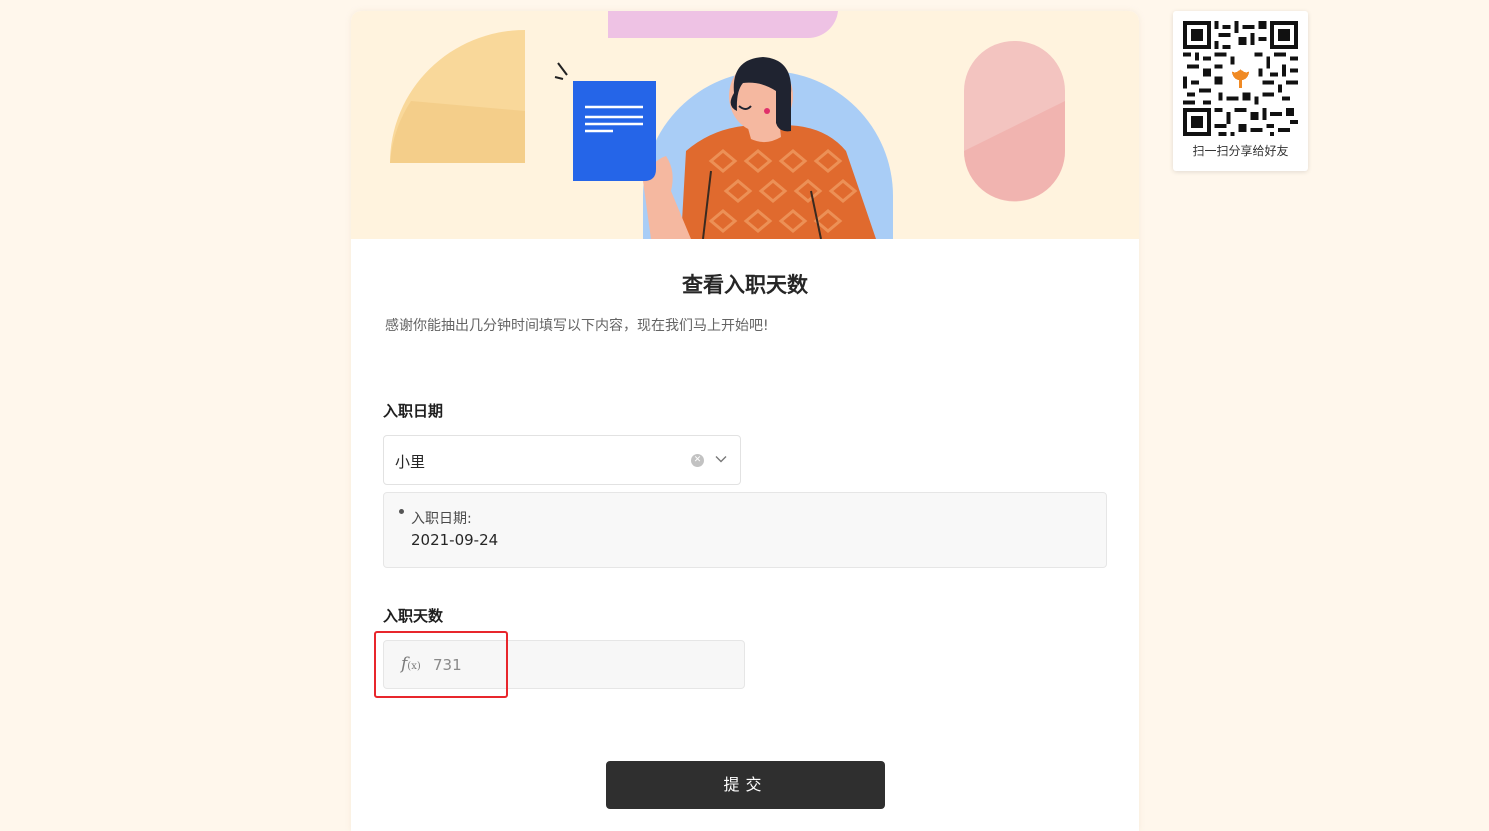  I want to click on bullet-dot, so click(401, 511).